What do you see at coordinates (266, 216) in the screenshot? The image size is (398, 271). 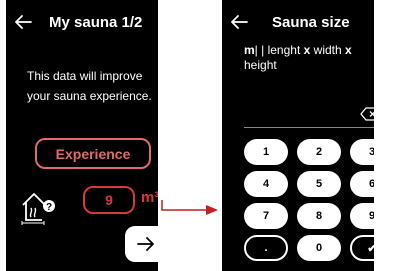 I see `key-7: 7` at bounding box center [266, 216].